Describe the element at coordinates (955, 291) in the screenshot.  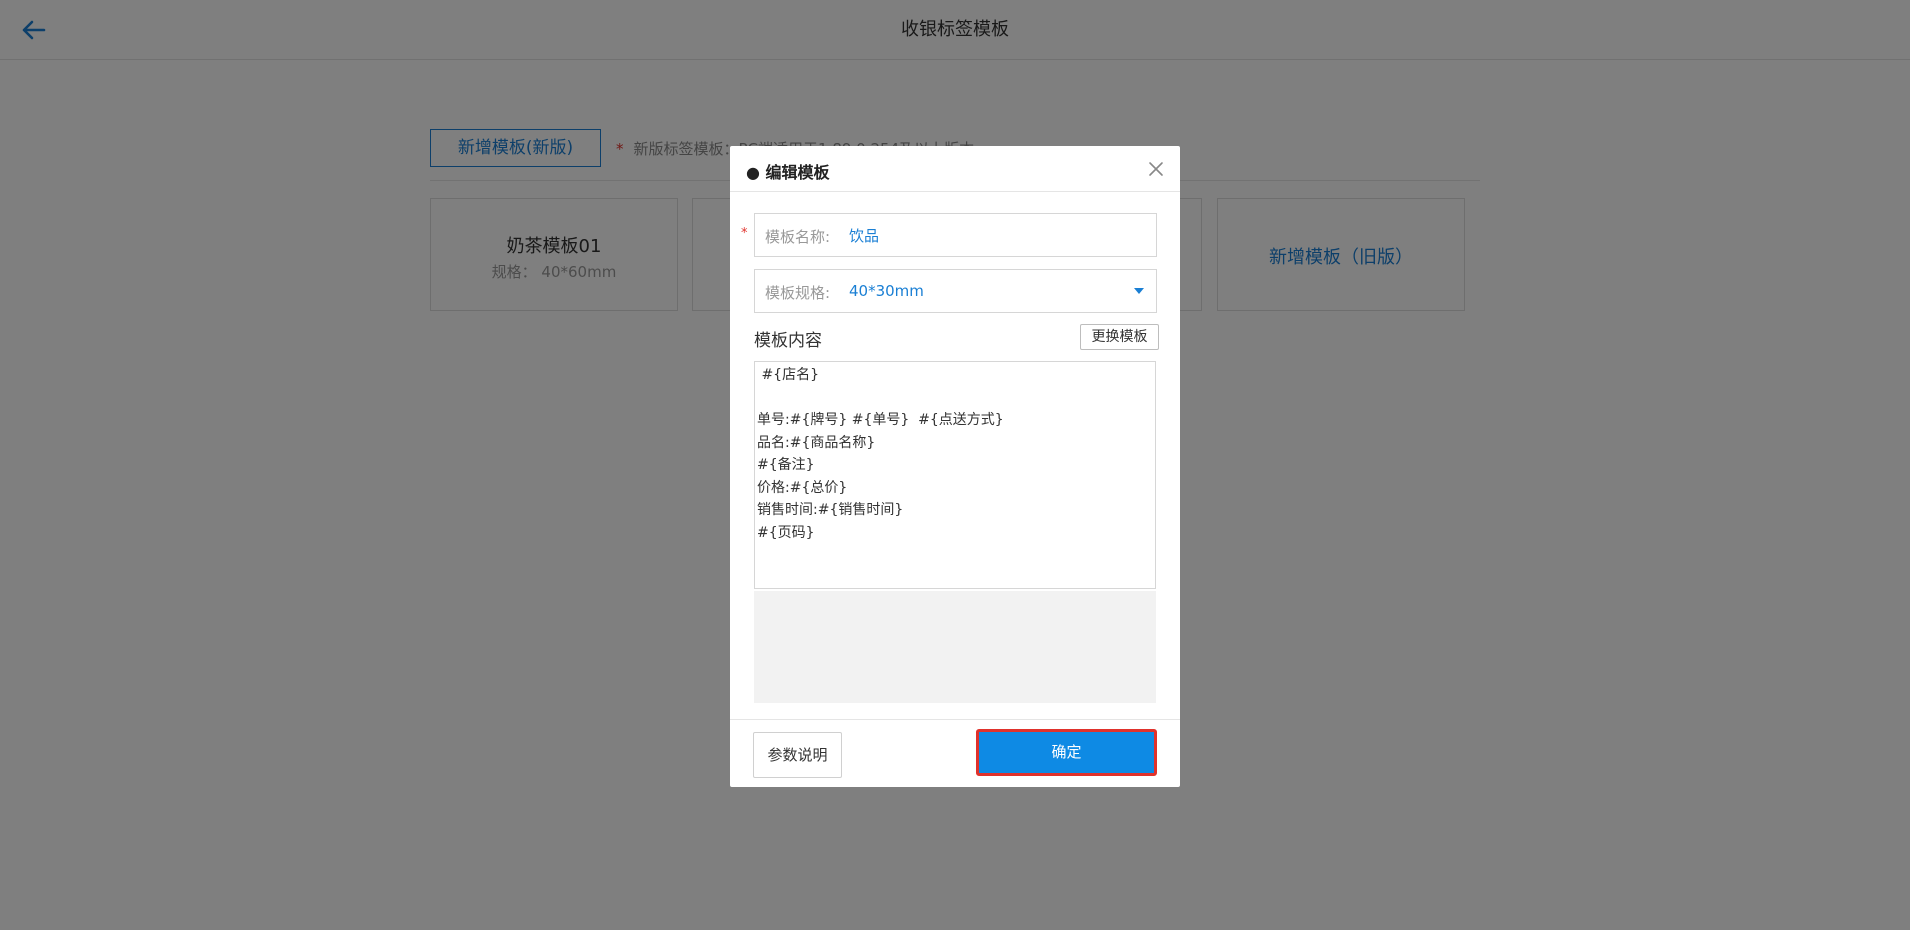
I see `template-spec-select: 模板规格: 40*30mm` at that location.